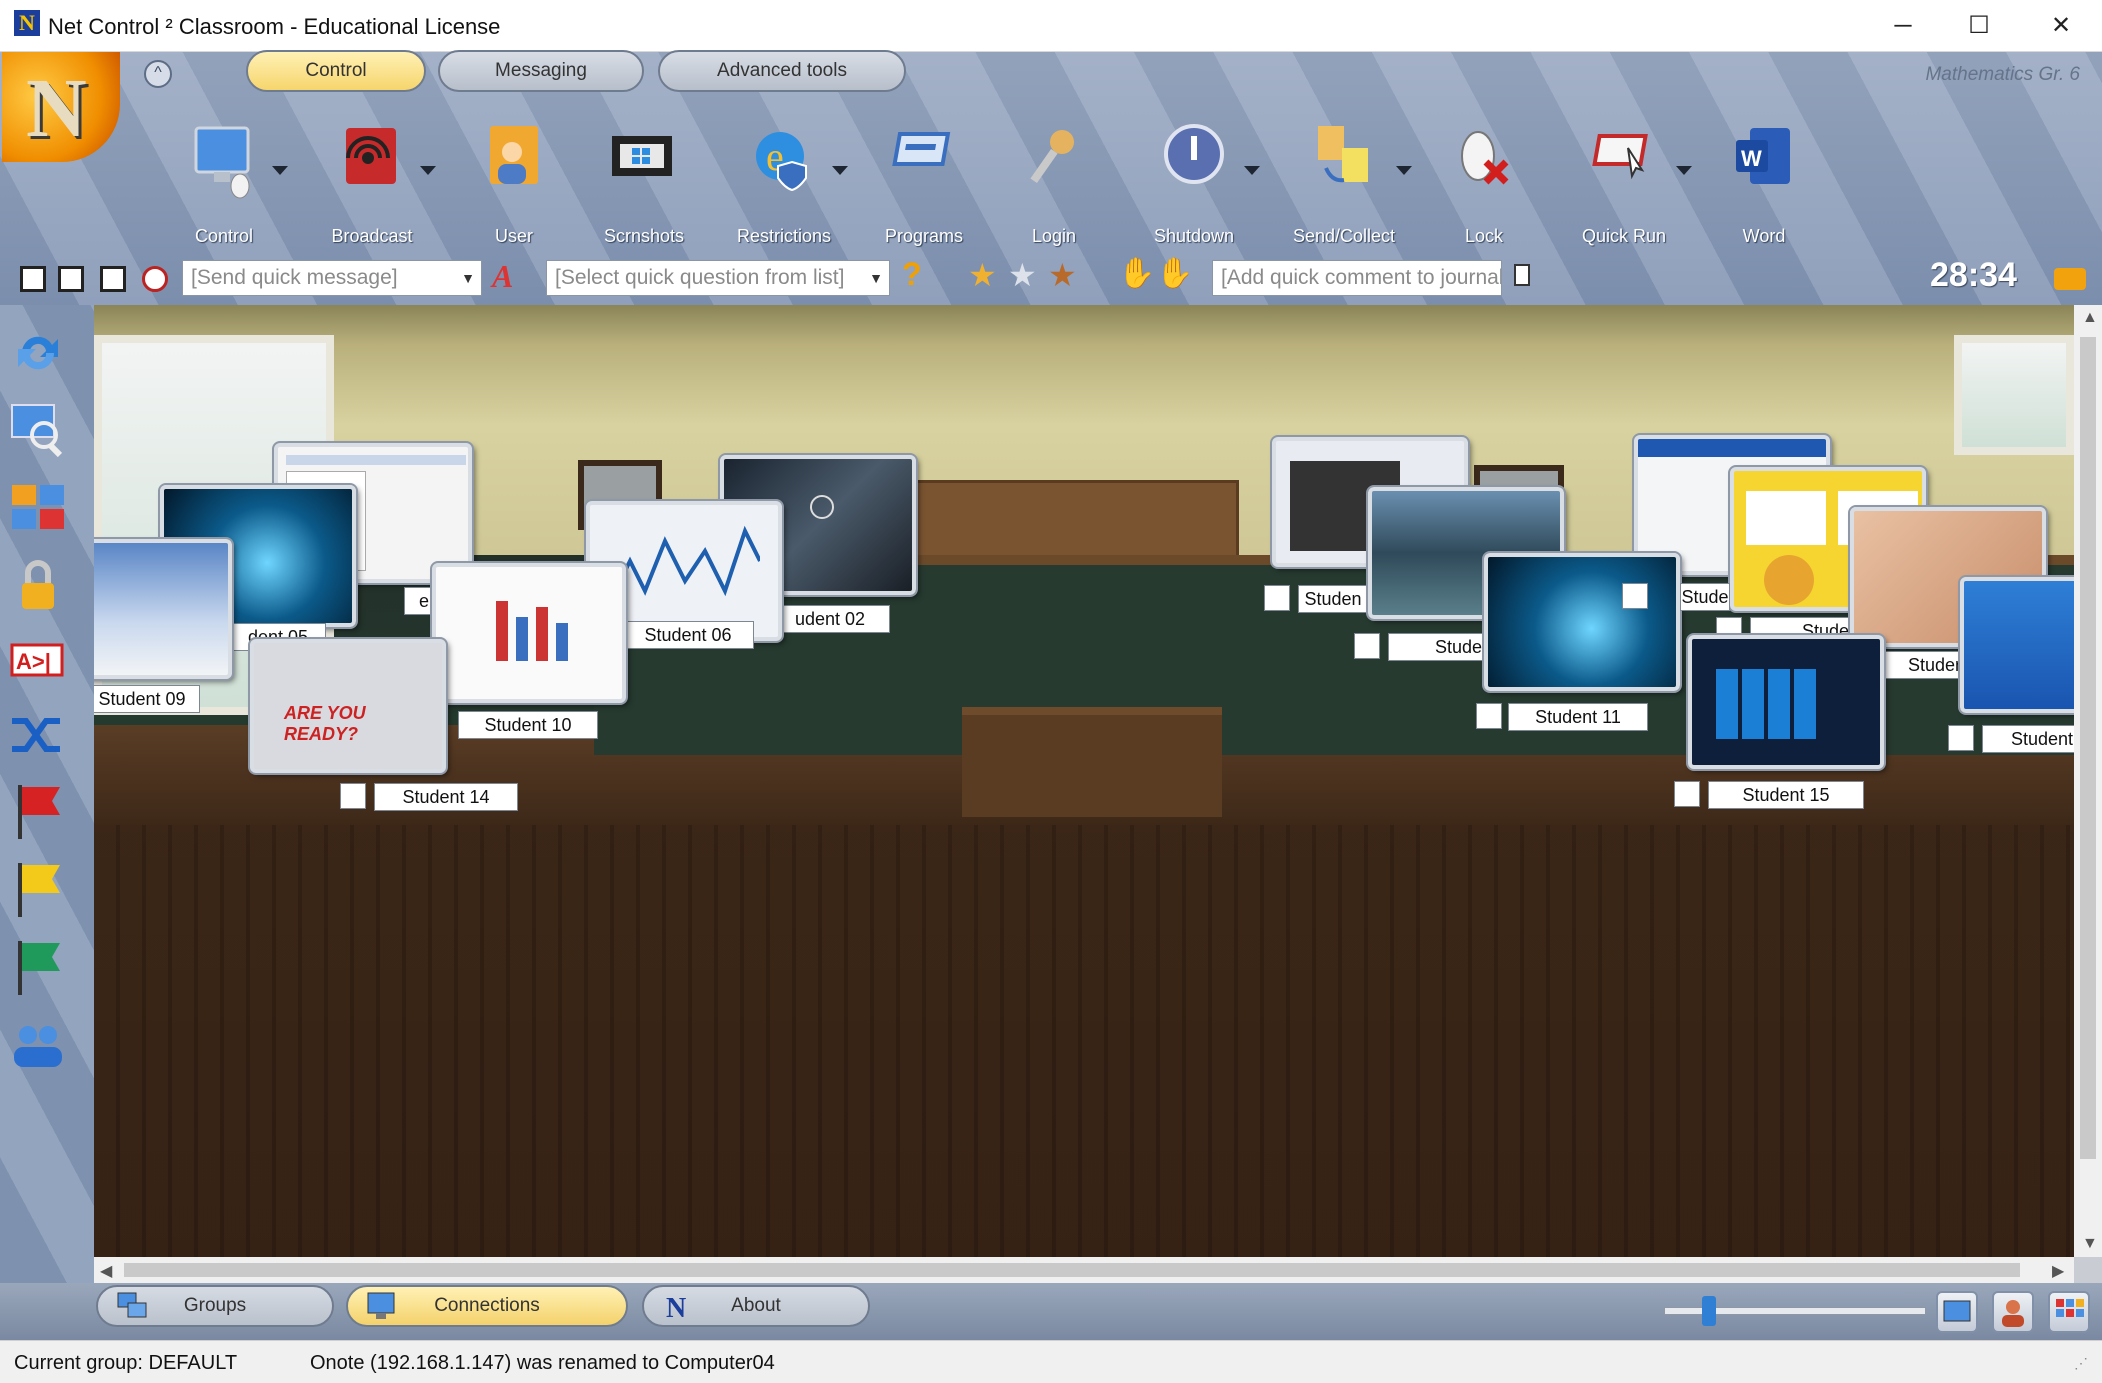  Describe the element at coordinates (38, 585) in the screenshot. I see `padlock-icon` at that location.